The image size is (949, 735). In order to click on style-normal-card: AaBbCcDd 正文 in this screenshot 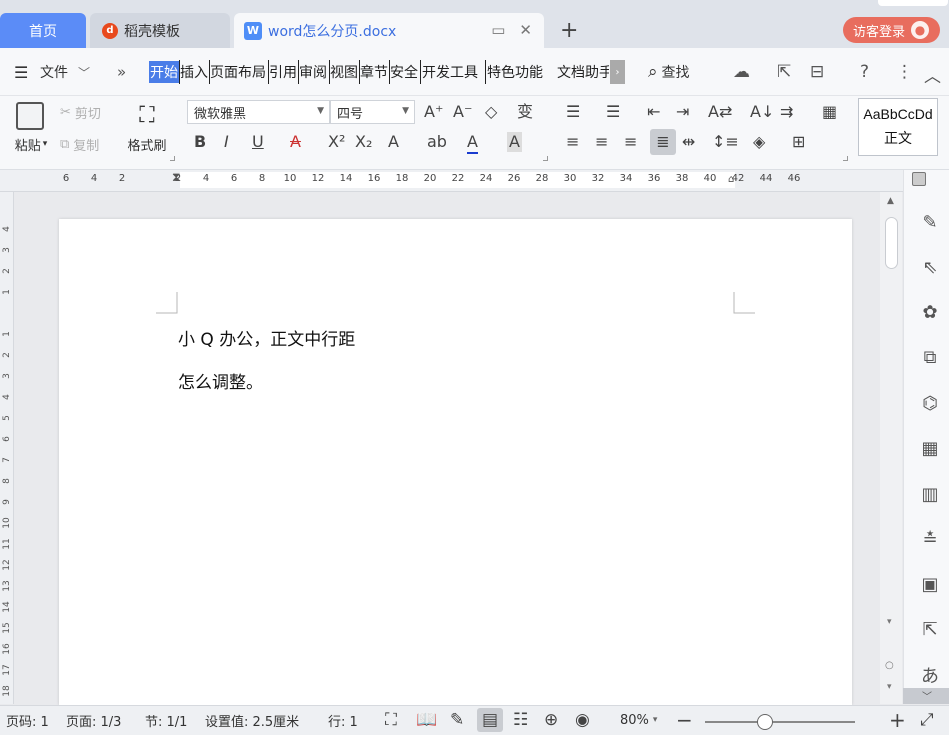, I will do `click(898, 127)`.